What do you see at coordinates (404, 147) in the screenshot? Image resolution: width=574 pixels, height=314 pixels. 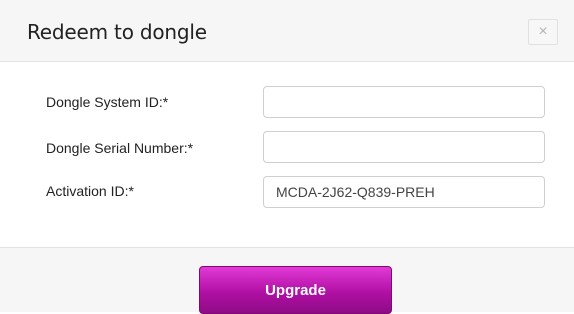 I see `dongle-serial-number-input` at bounding box center [404, 147].